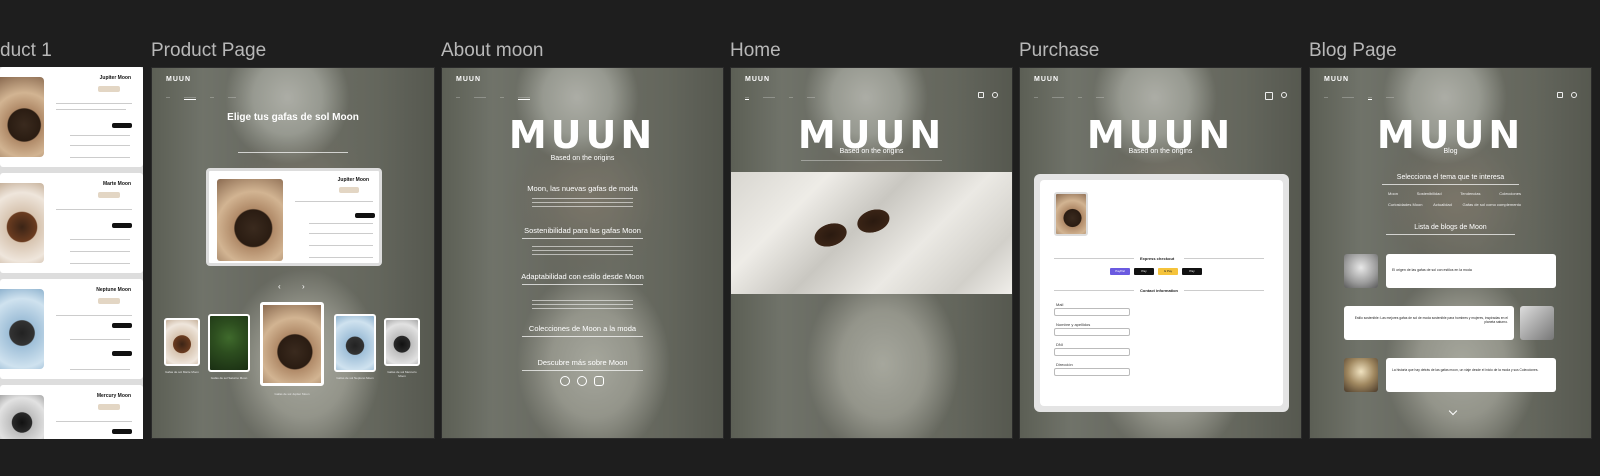  I want to click on product-card-jupiter: Jupiter Moon, so click(71, 117).